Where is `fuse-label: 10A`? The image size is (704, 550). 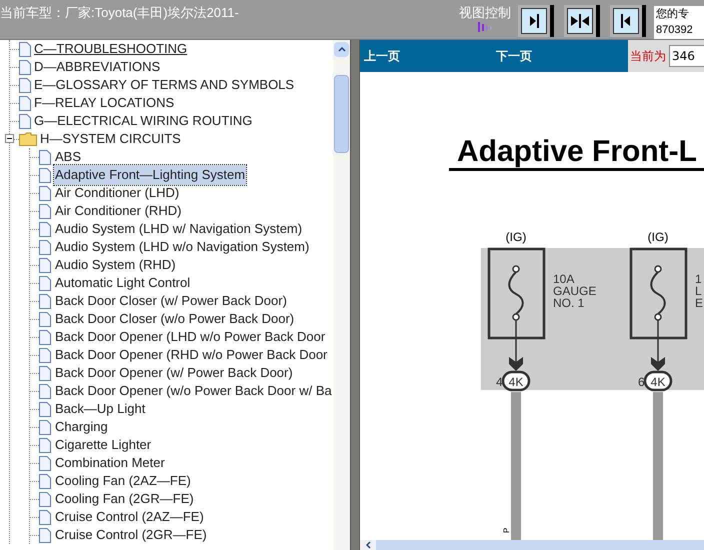 fuse-label: 10A is located at coordinates (563, 279).